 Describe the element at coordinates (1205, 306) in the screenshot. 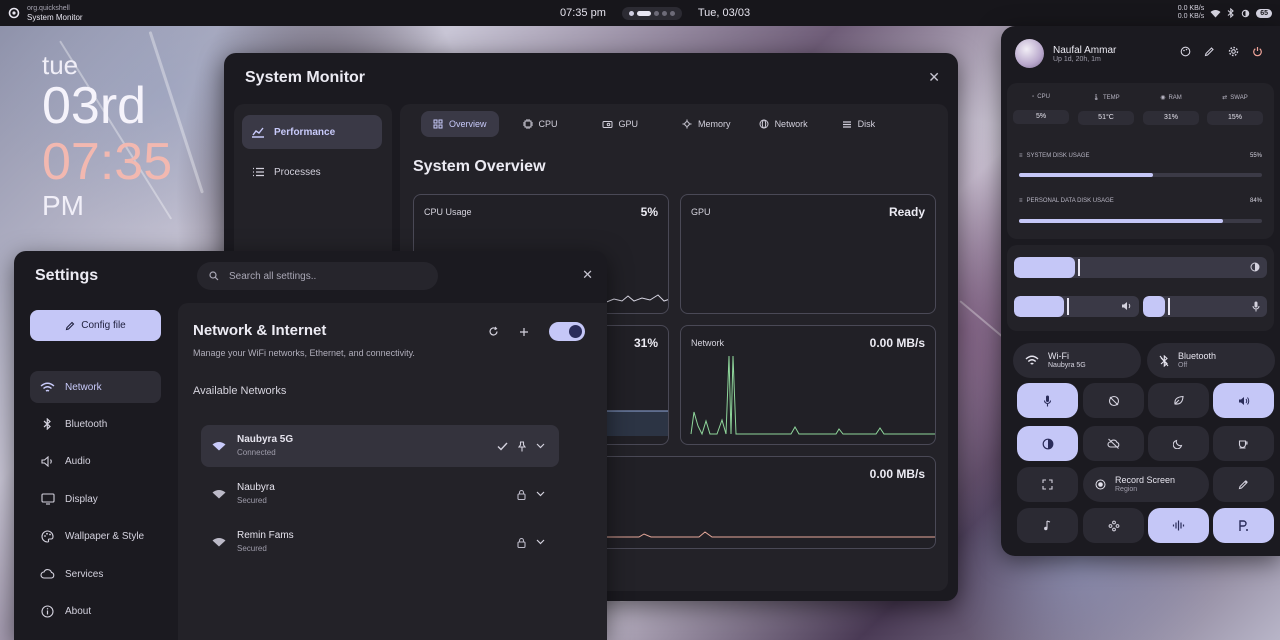

I see `microphone-slider` at that location.